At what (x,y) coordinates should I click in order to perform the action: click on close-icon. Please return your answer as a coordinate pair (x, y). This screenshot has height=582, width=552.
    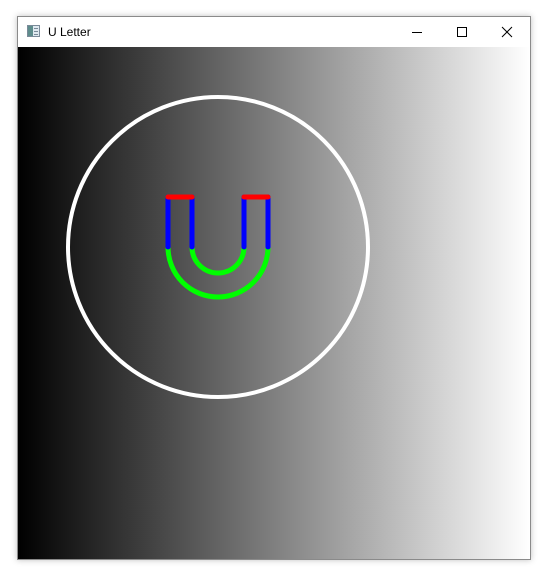
    Looking at the image, I should click on (507, 32).